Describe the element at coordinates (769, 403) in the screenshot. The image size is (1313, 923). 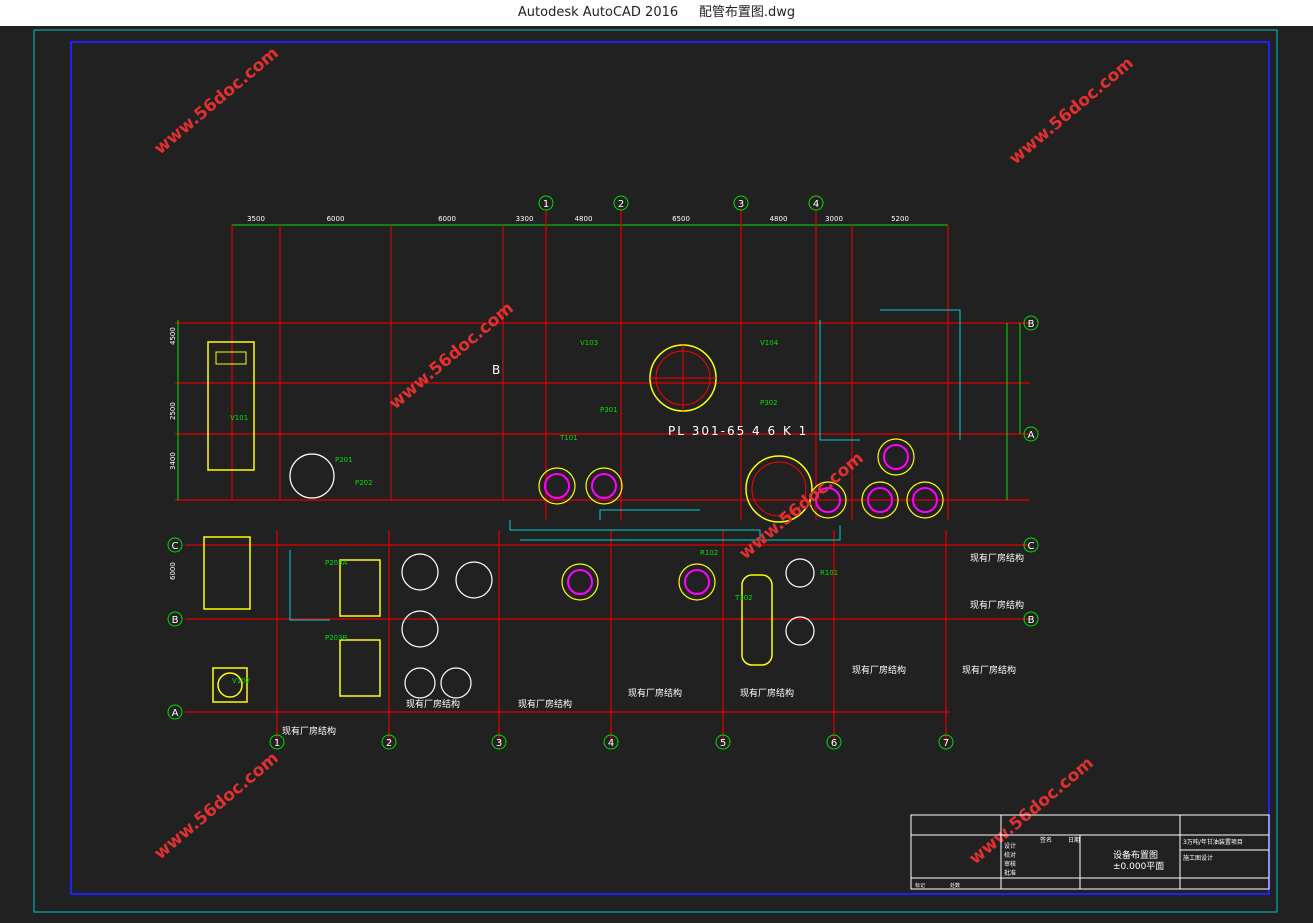
I see `equipment-tag: P302` at that location.